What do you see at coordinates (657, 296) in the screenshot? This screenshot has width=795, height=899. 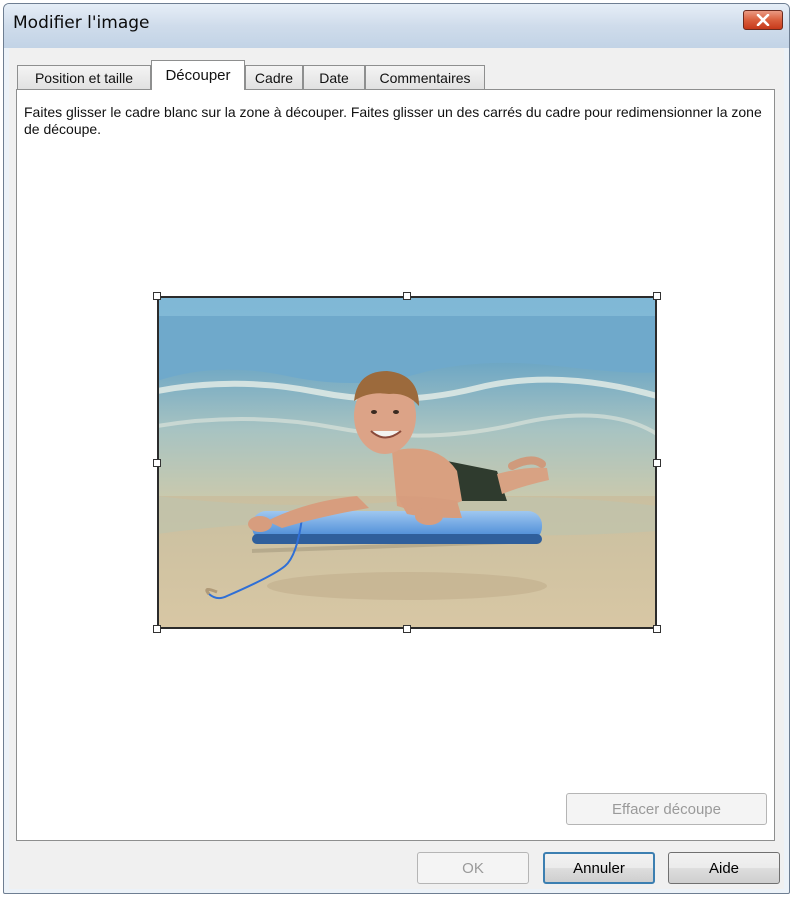 I see `crop-handle-top-right` at bounding box center [657, 296].